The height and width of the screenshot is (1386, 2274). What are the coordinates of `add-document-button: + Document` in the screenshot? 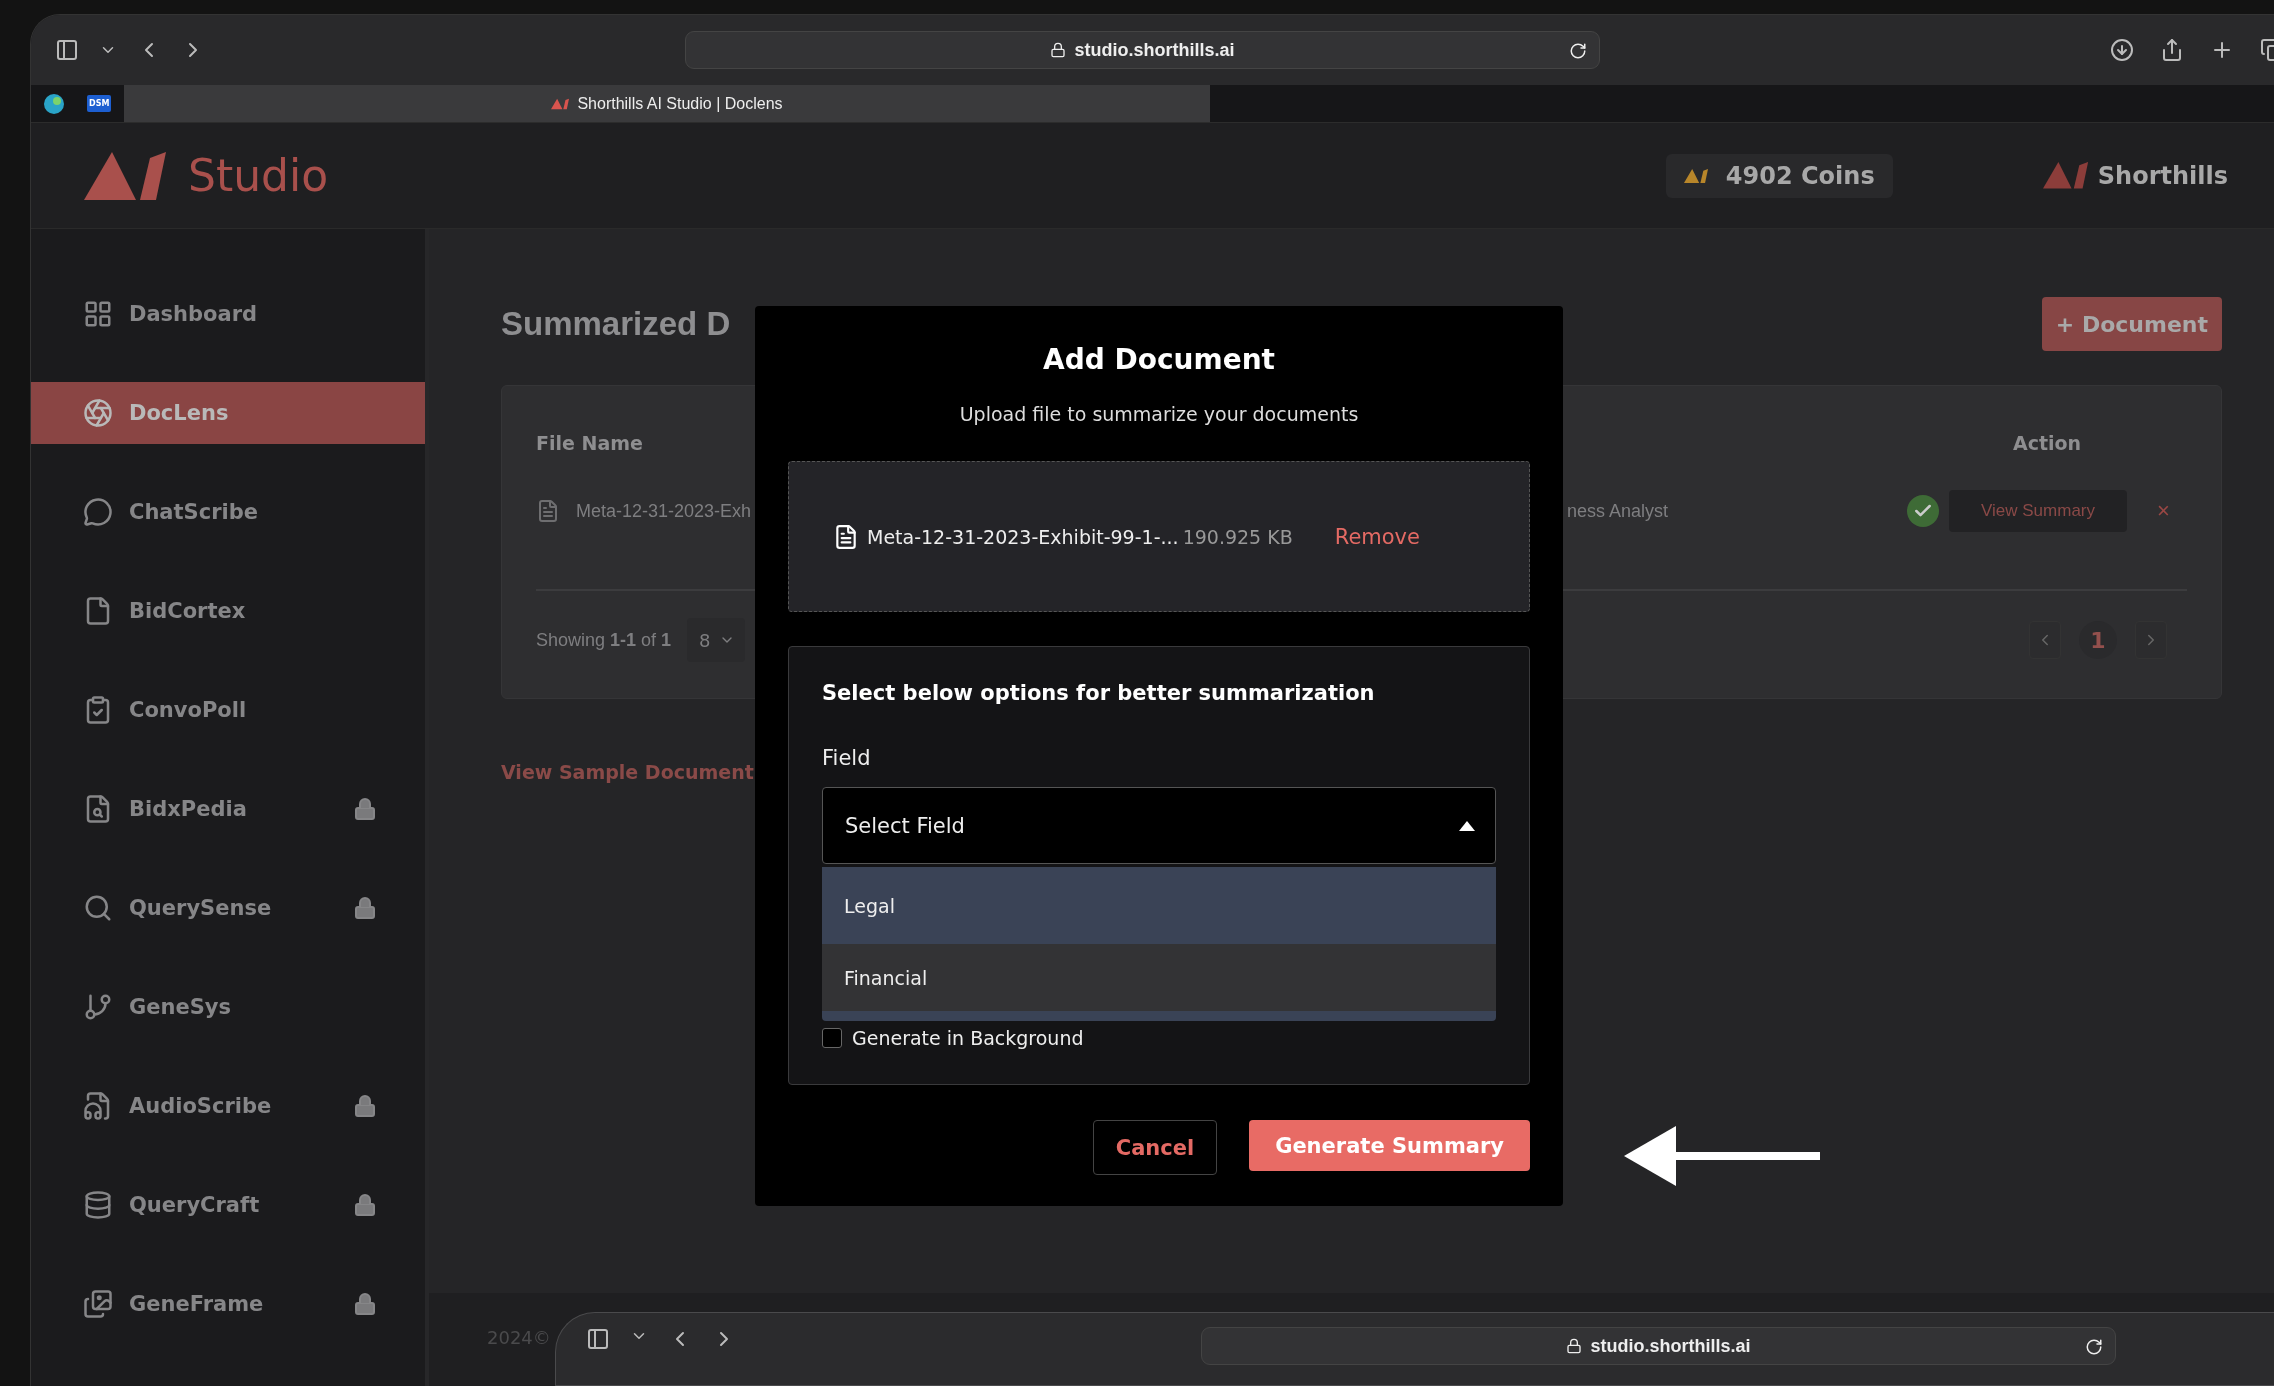 It's located at (2131, 324).